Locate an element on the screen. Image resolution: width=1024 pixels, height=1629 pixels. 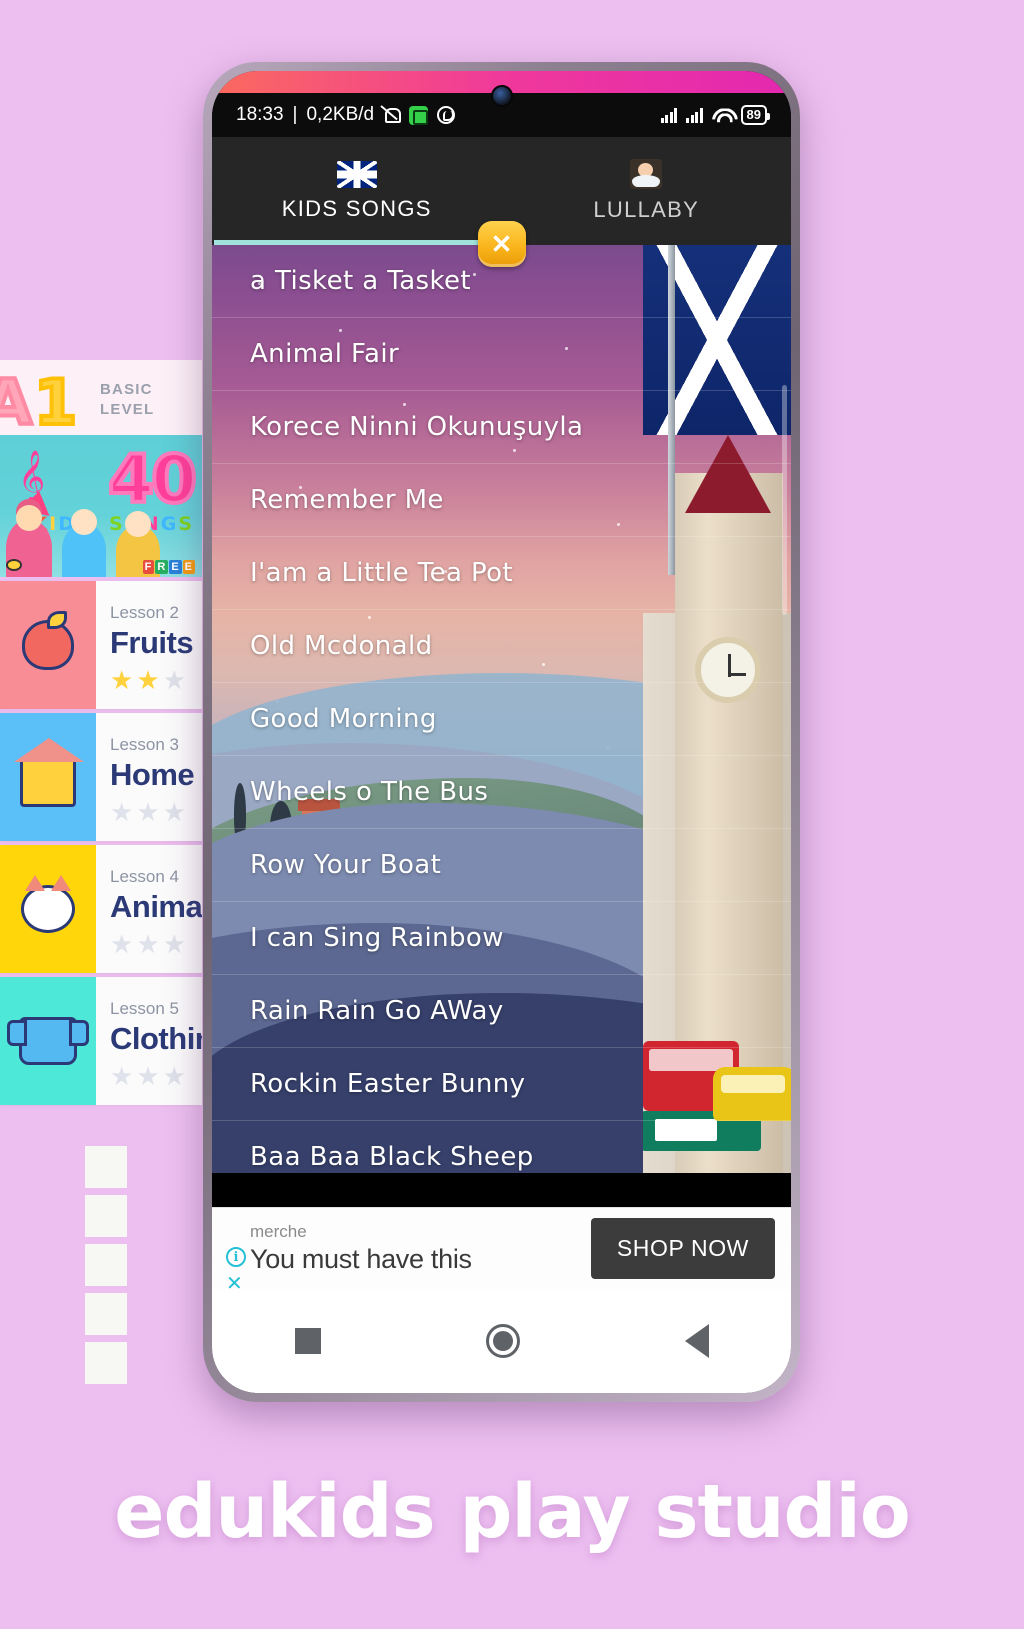
shirt-icon is located at coordinates (48, 1041).